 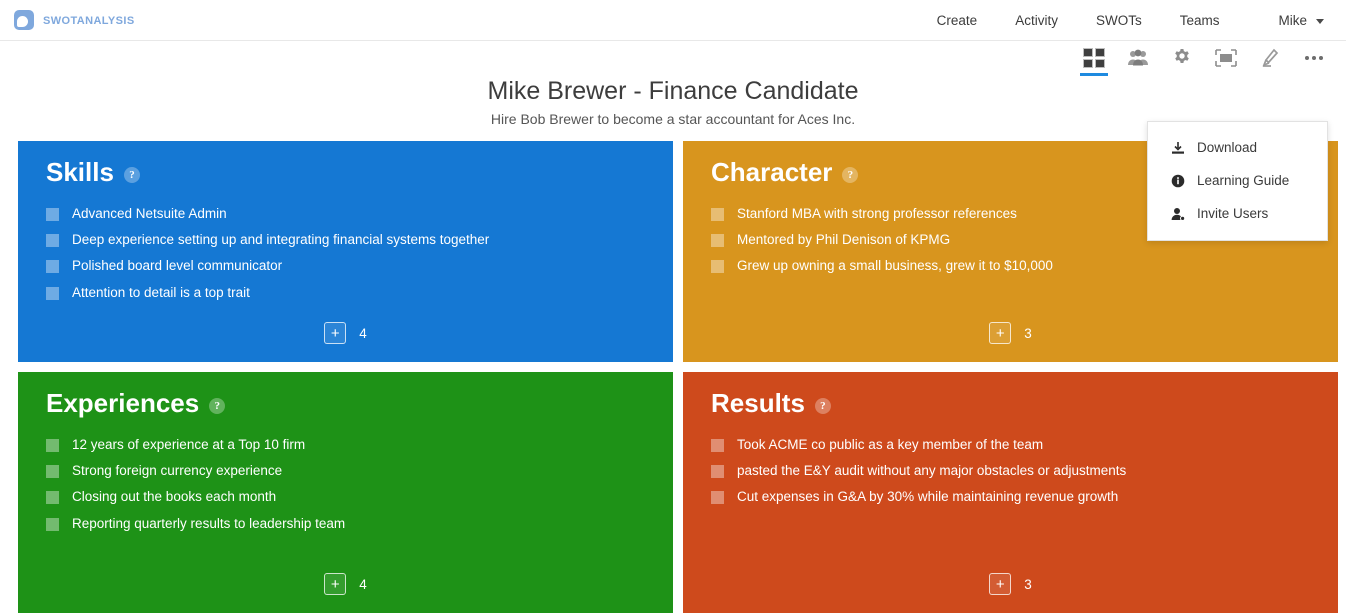 What do you see at coordinates (348, 445) in the screenshot?
I see `list-item: 12 years of experience at a Top 10 firm` at bounding box center [348, 445].